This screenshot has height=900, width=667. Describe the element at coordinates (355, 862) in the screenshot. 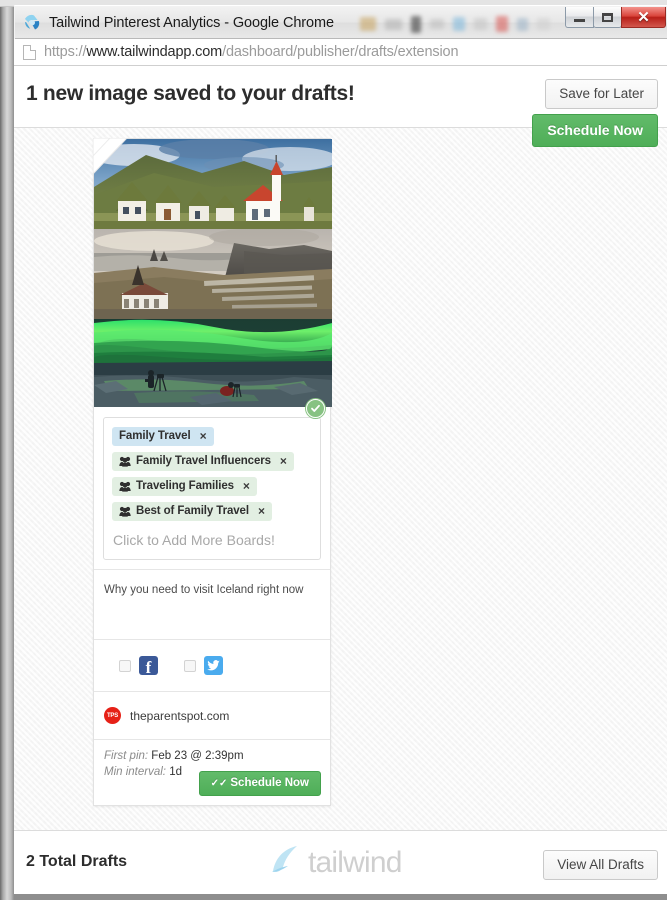

I see `tailwind-wordmark: tailwind` at that location.